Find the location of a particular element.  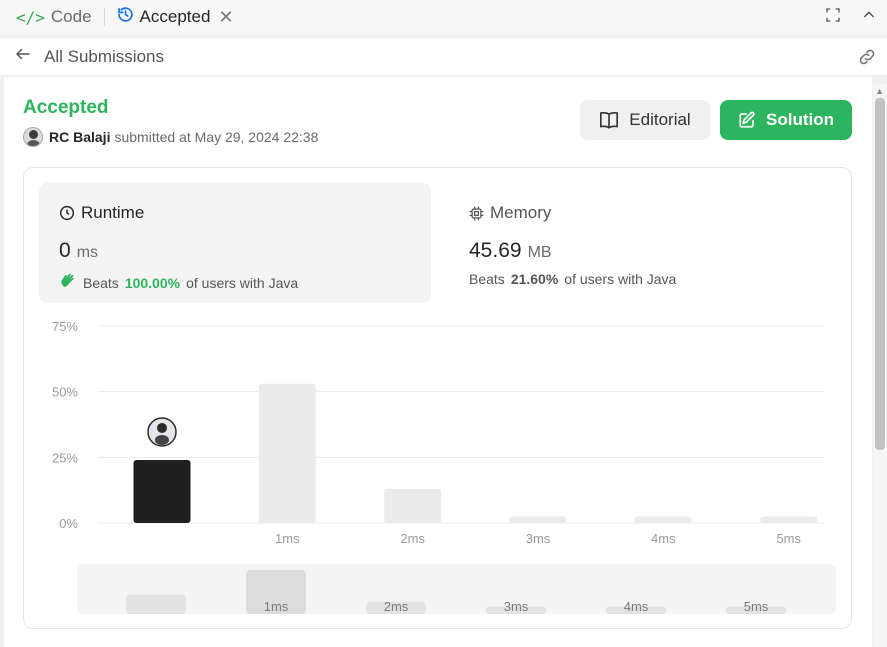

clock-icon is located at coordinates (67, 213).